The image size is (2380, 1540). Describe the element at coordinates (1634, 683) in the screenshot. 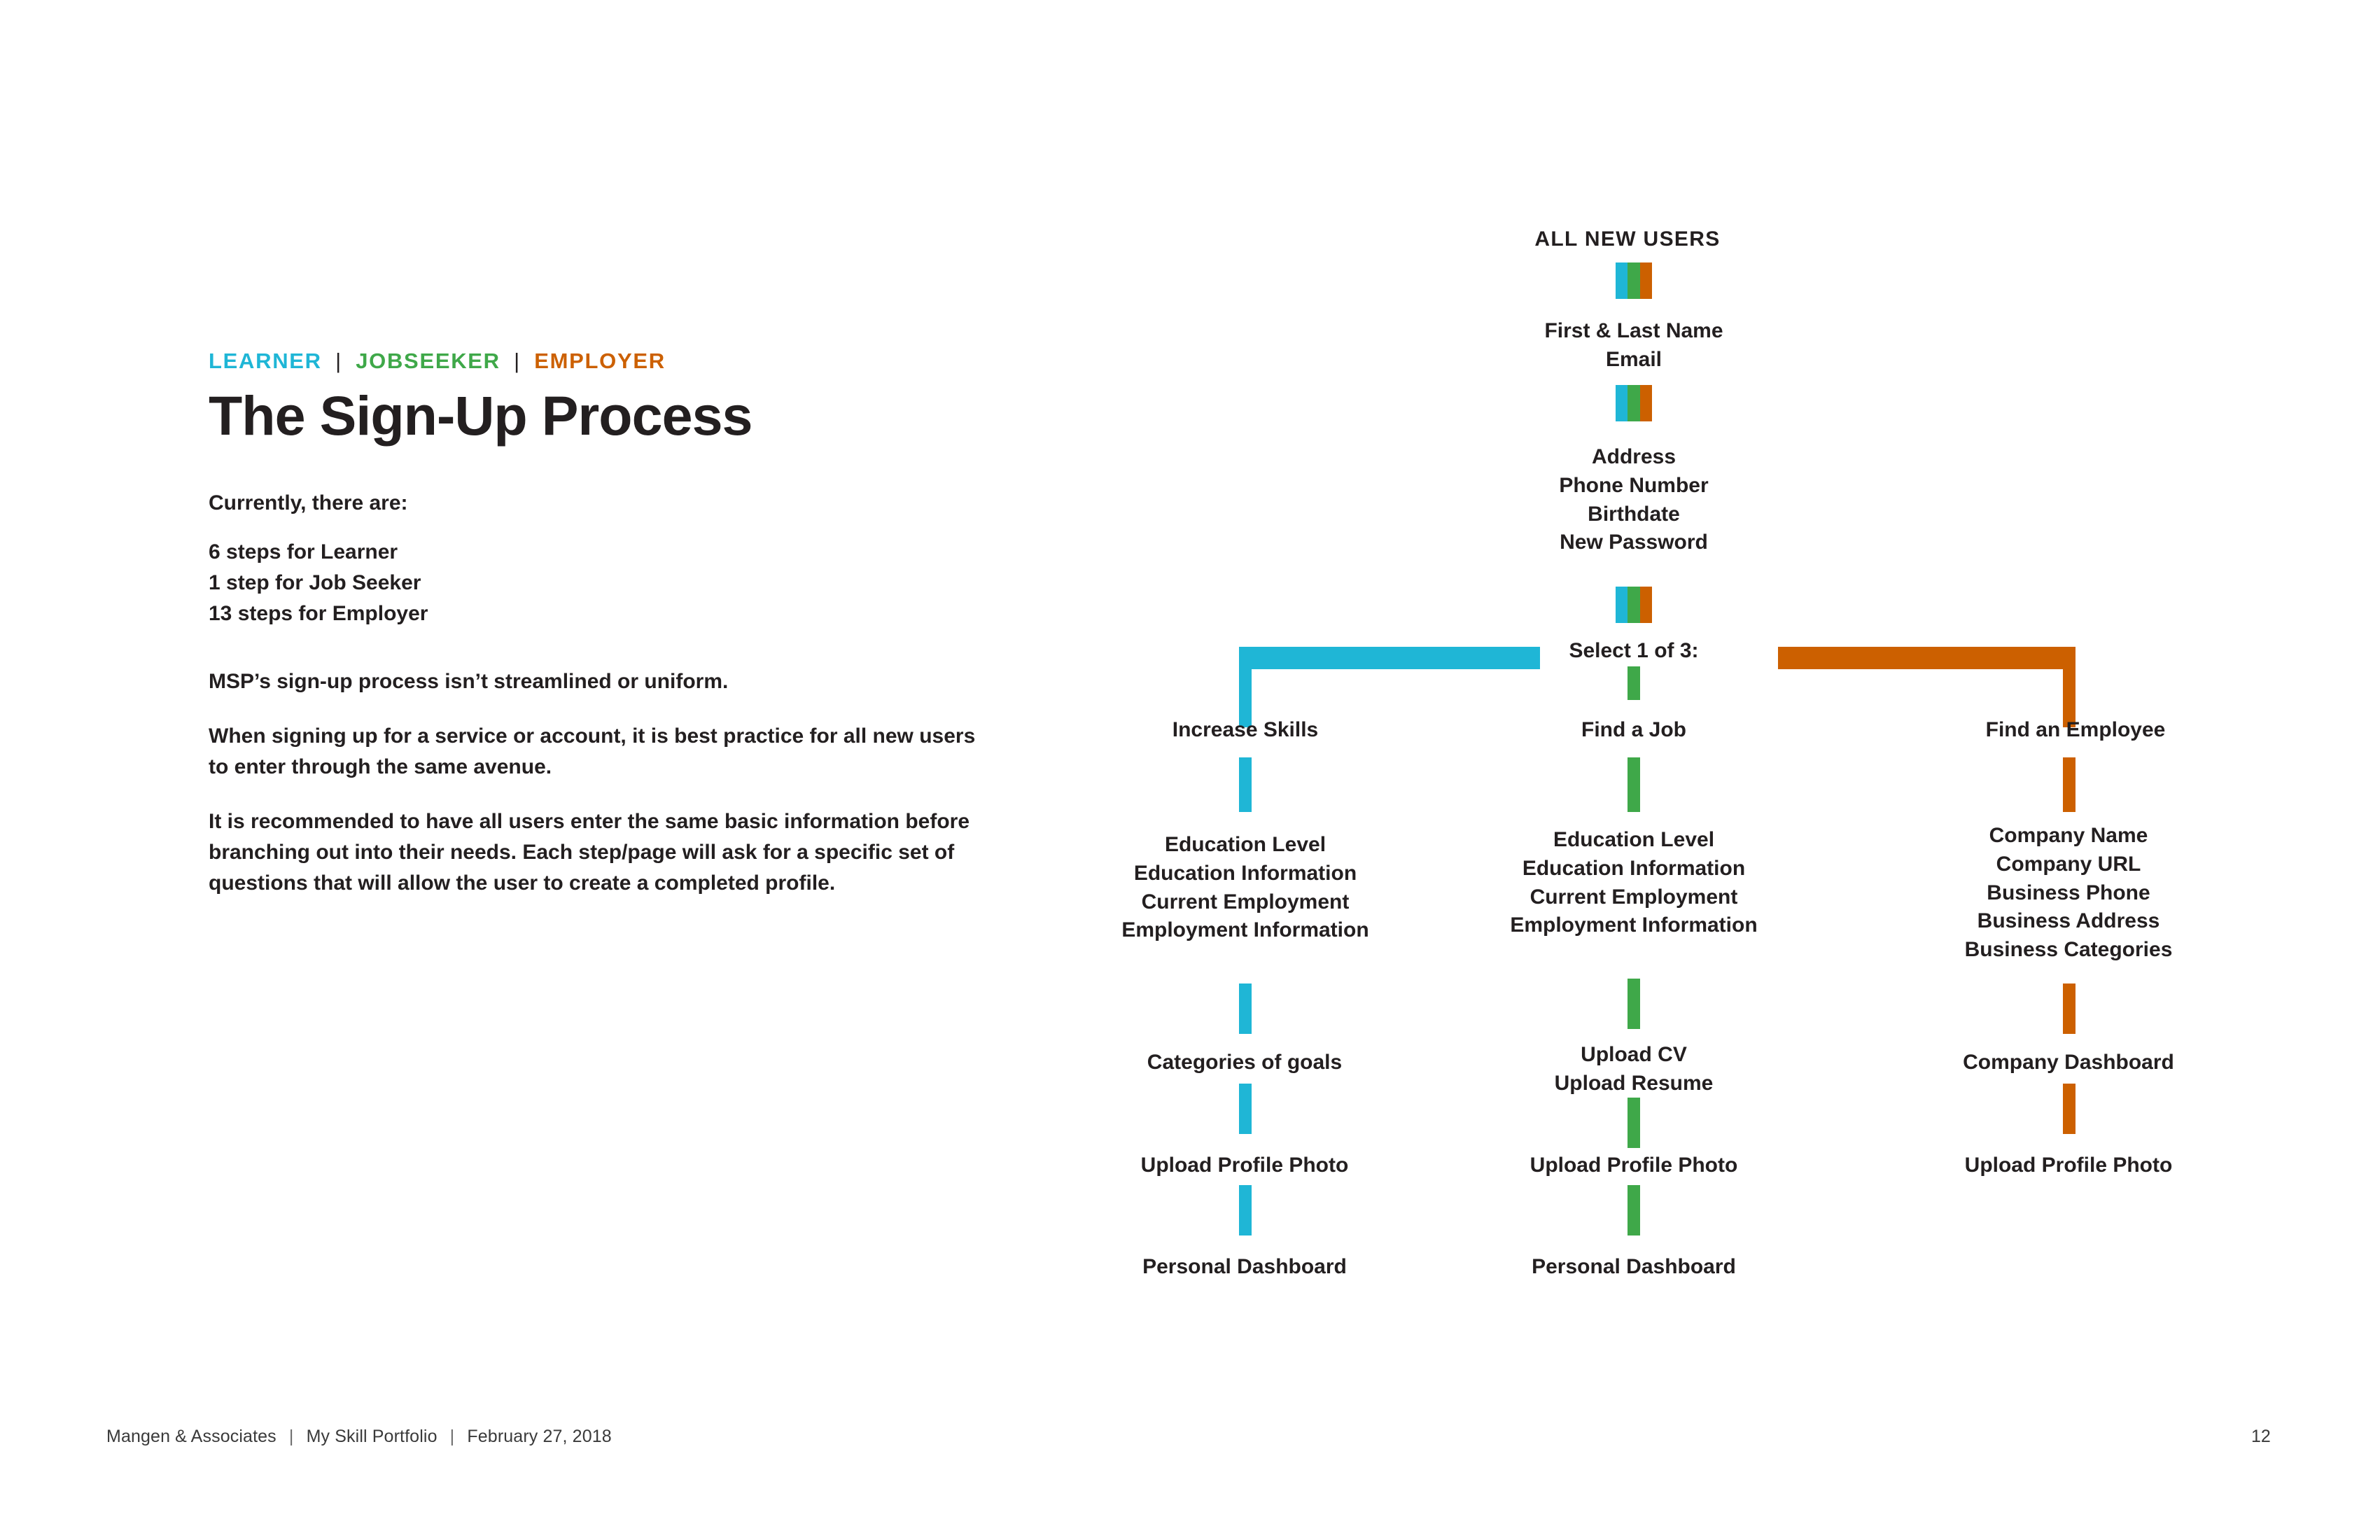

I see `connector-branch-jobseeker-vertical` at that location.